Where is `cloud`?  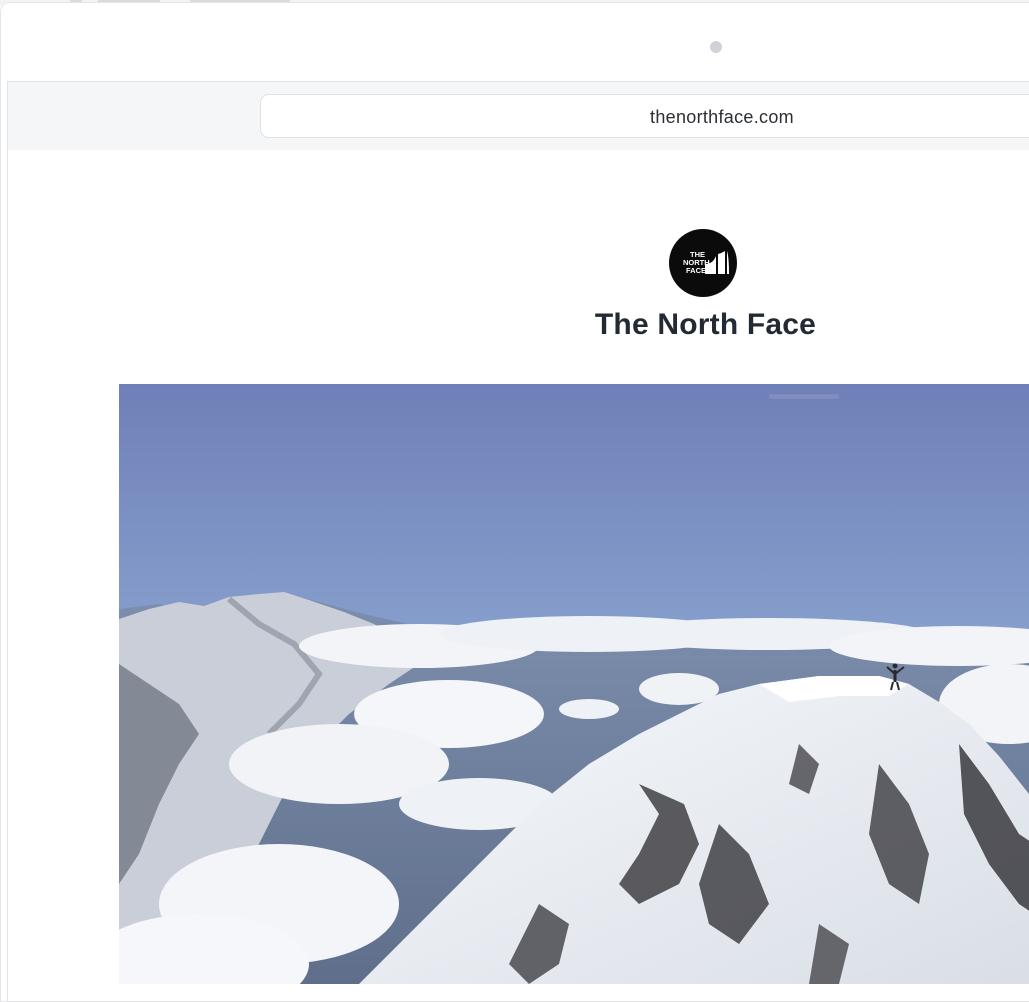 cloud is located at coordinates (589, 709).